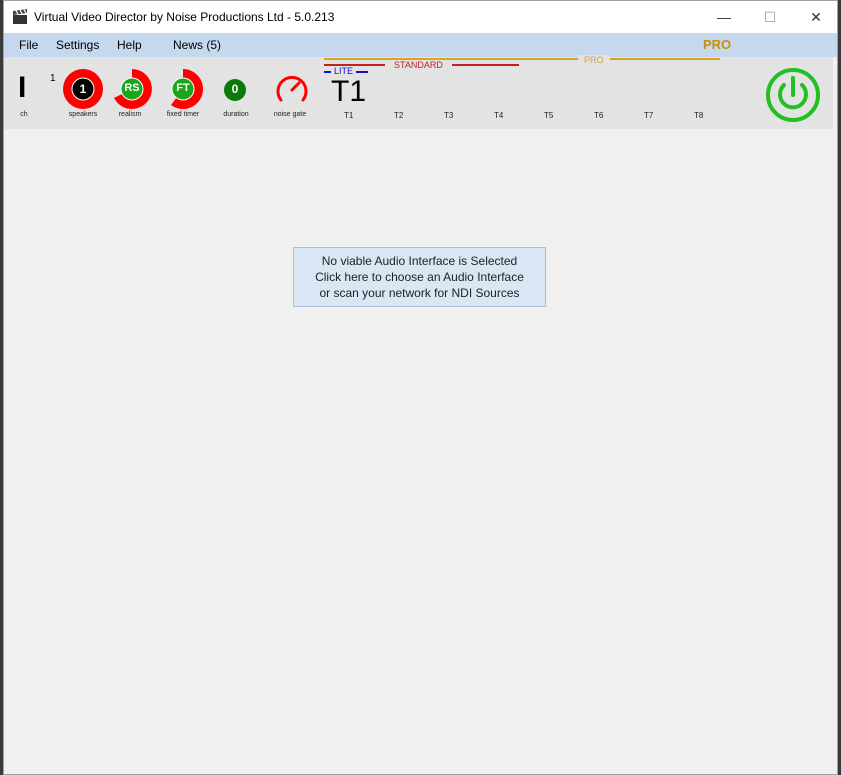 The height and width of the screenshot is (775, 841). Describe the element at coordinates (28, 45) in the screenshot. I see `menu-file: File` at that location.